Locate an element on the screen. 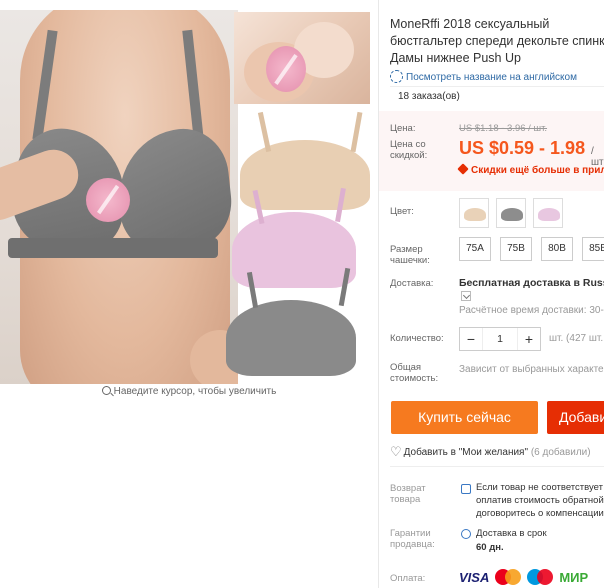 This screenshot has width=604, height=588. clock-icon is located at coordinates (466, 534).